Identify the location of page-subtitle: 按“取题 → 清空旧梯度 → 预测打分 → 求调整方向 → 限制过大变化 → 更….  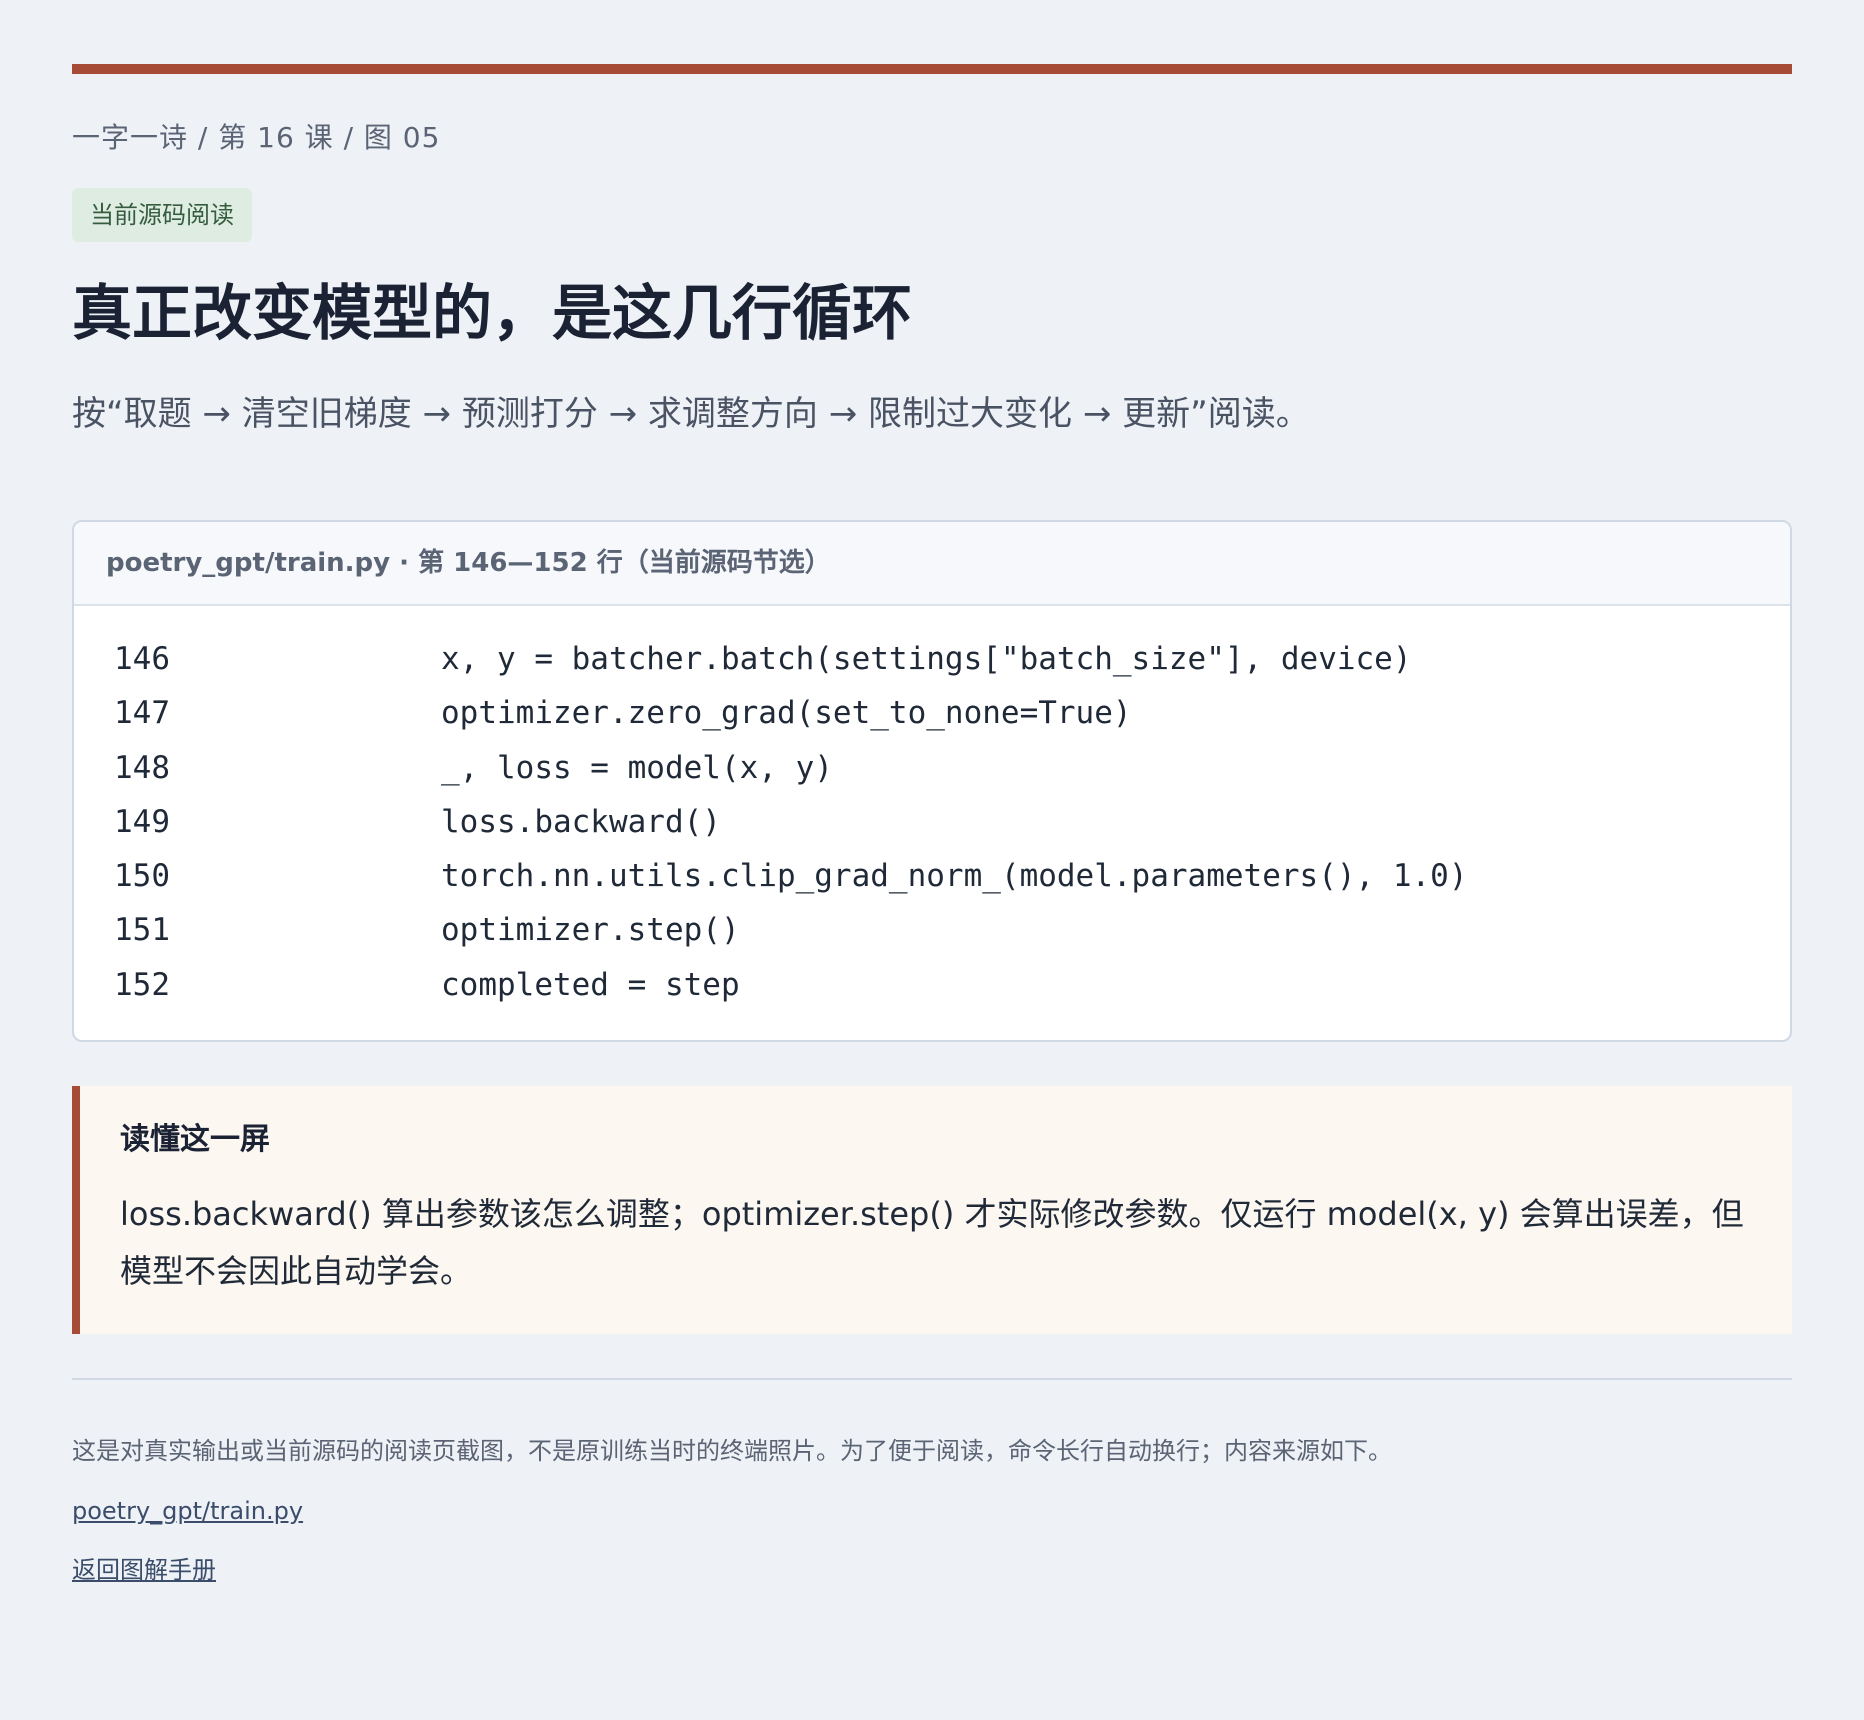
(691, 414).